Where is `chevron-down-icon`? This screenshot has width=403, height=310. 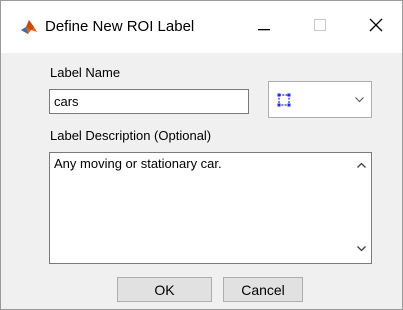
chevron-down-icon is located at coordinates (359, 99).